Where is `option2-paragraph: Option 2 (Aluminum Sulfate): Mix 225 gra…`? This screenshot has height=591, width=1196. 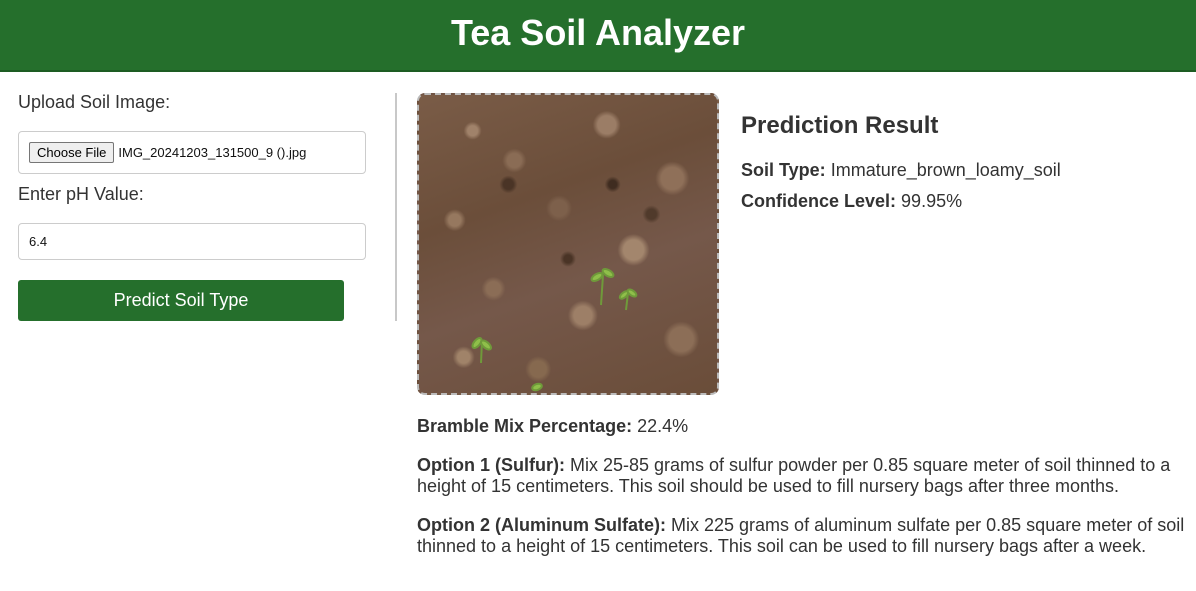
option2-paragraph: Option 2 (Aluminum Sulfate): Mix 225 gra… is located at coordinates (802, 536).